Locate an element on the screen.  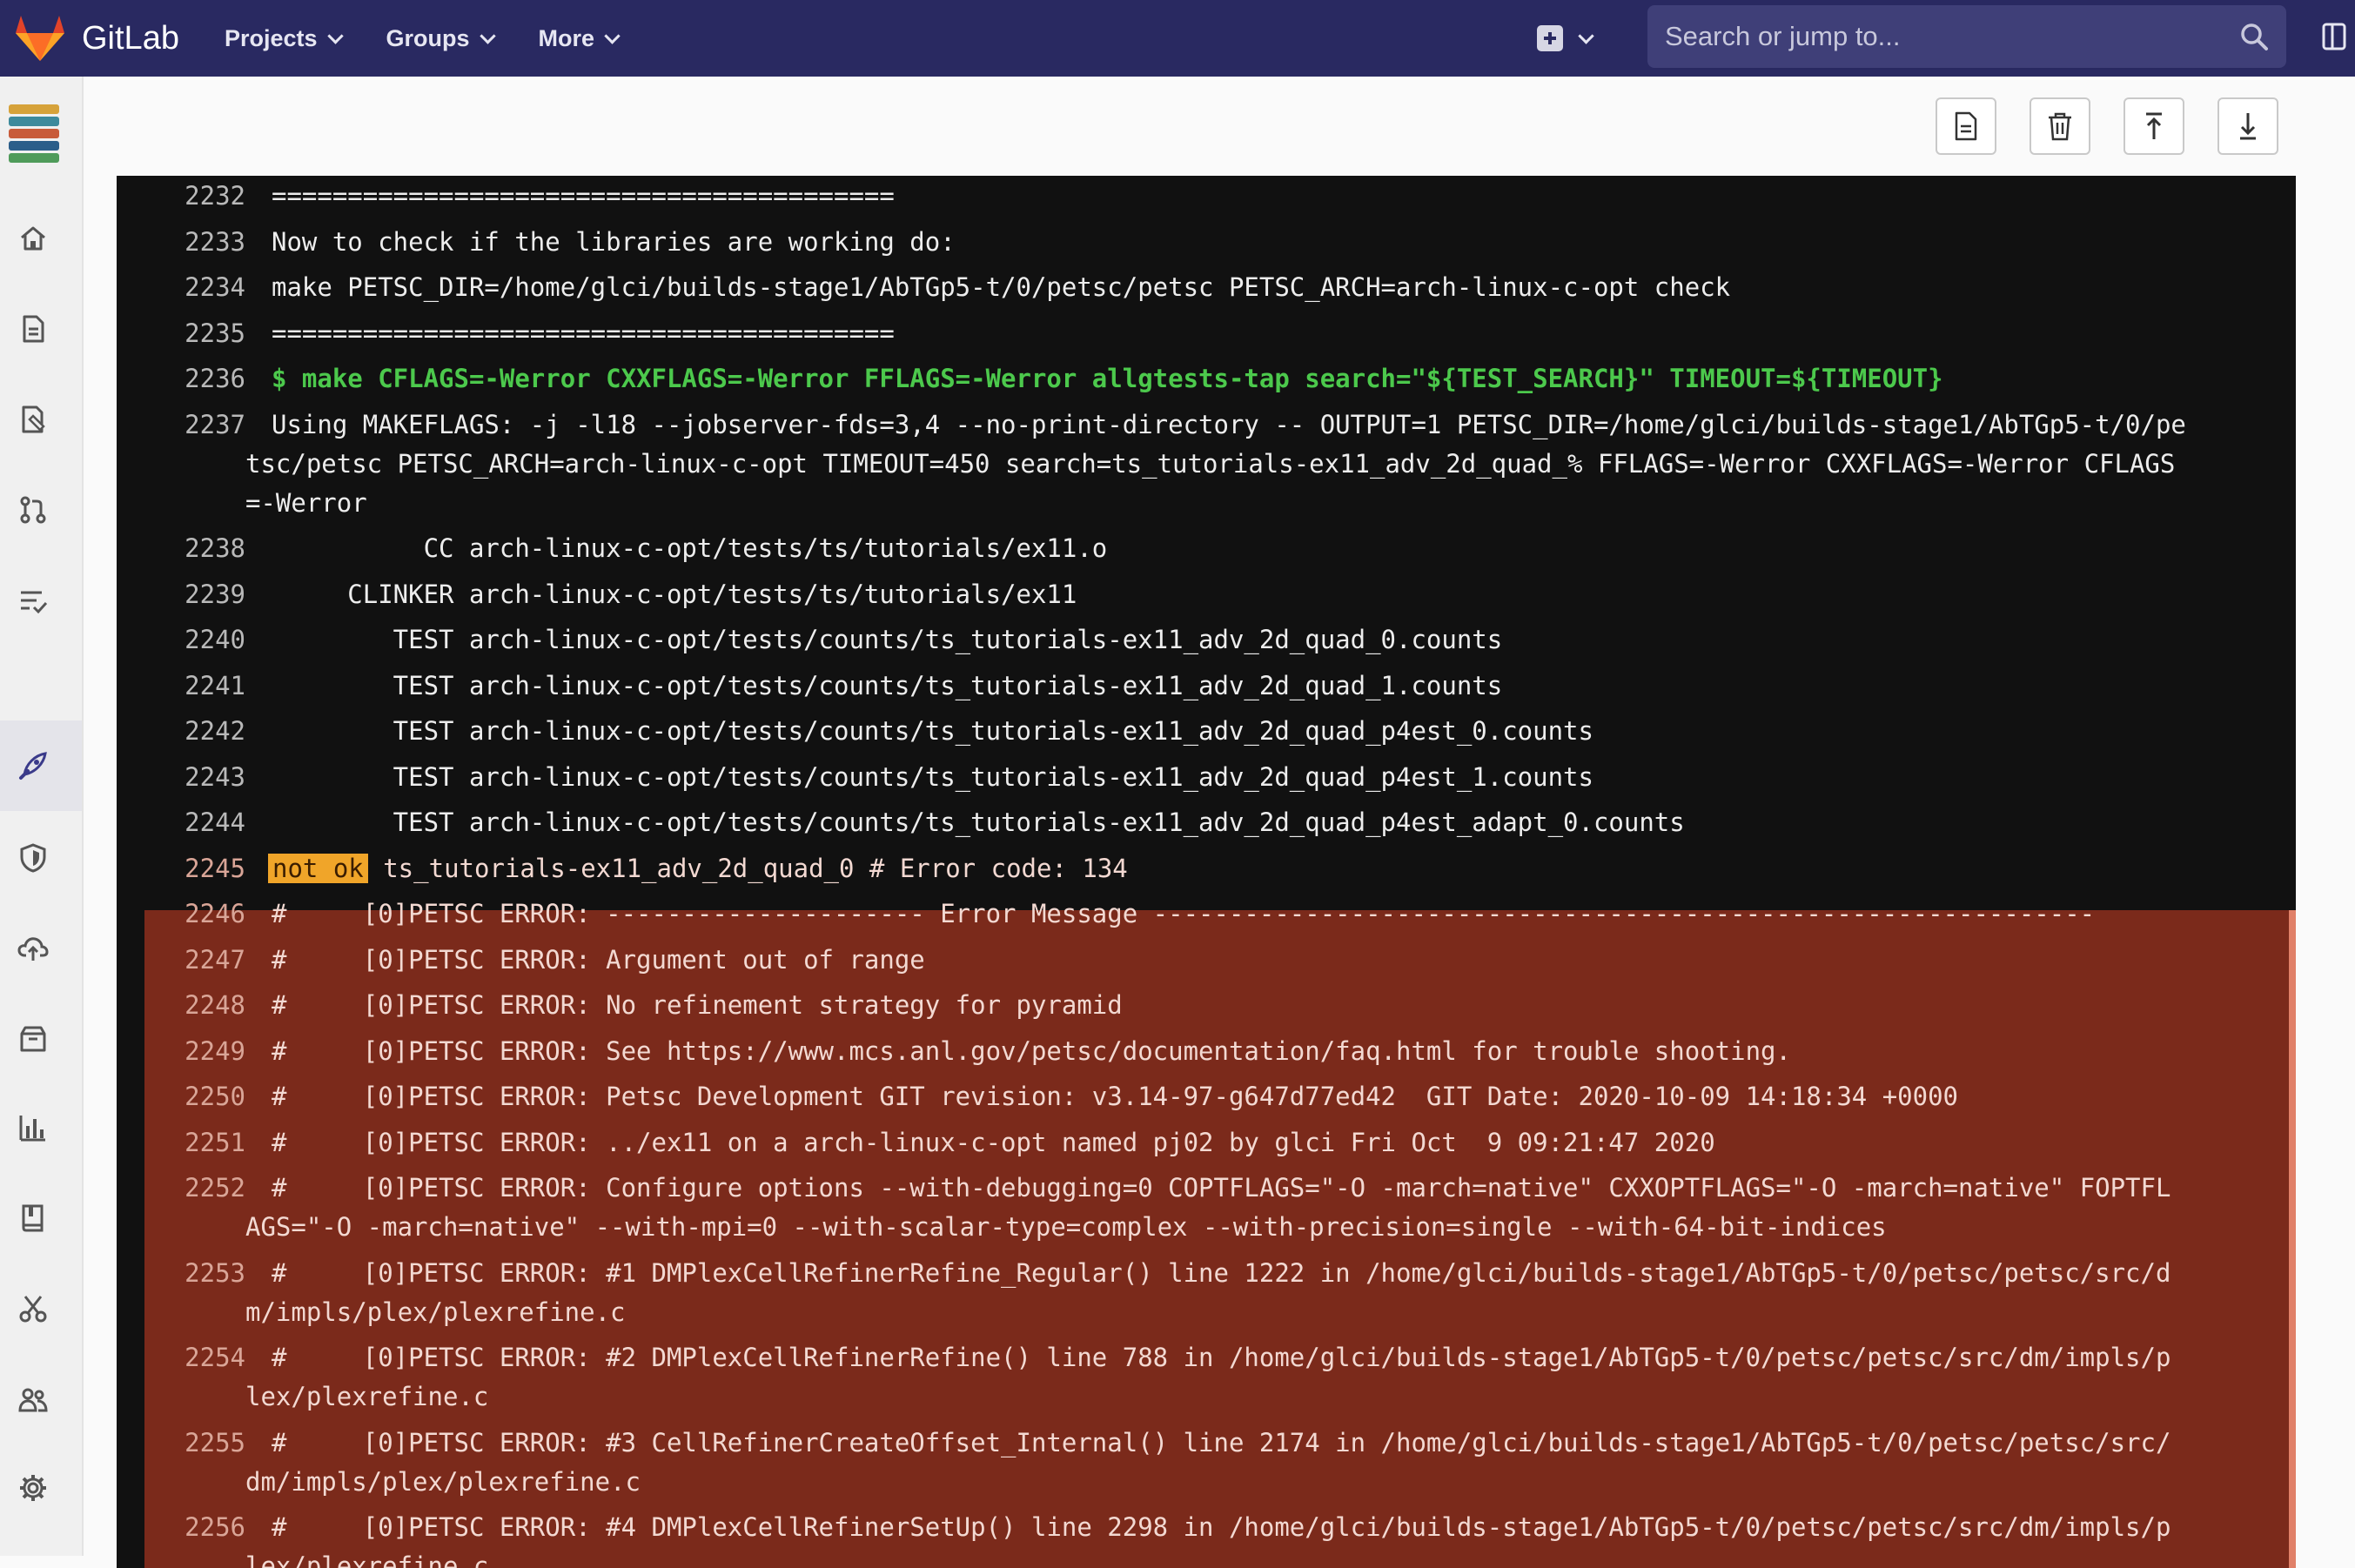
shield-icon is located at coordinates (33, 858).